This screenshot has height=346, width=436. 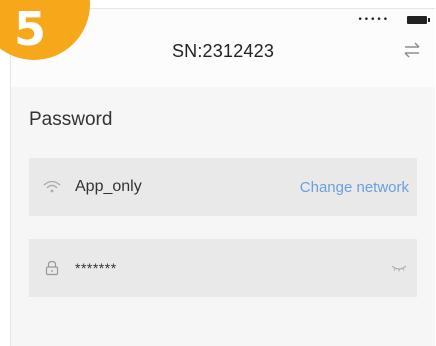 I want to click on signal-strength: •••••, so click(x=373, y=20).